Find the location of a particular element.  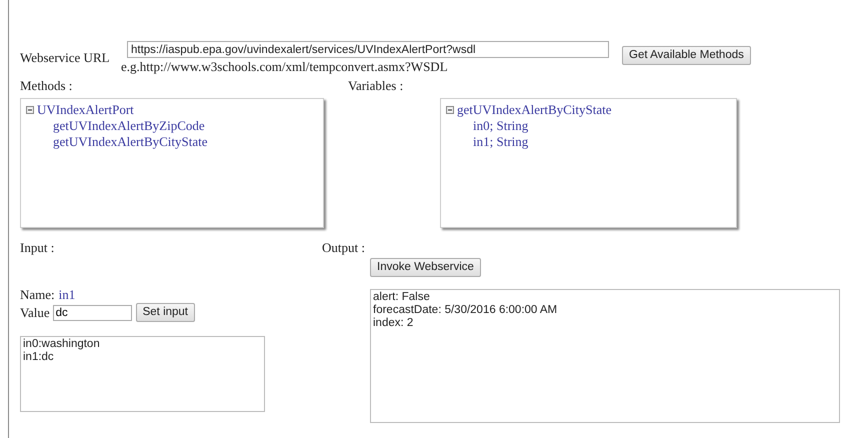

get-methods-button: Get Available Methods is located at coordinates (686, 55).